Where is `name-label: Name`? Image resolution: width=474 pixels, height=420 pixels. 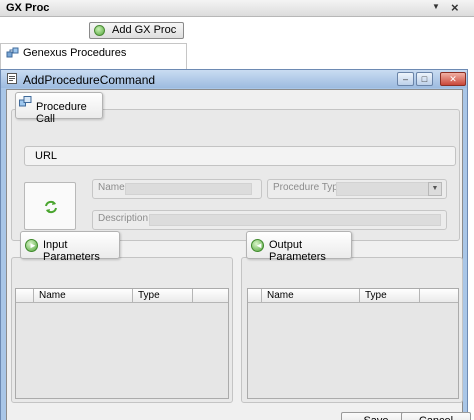
name-label: Name is located at coordinates (111, 187).